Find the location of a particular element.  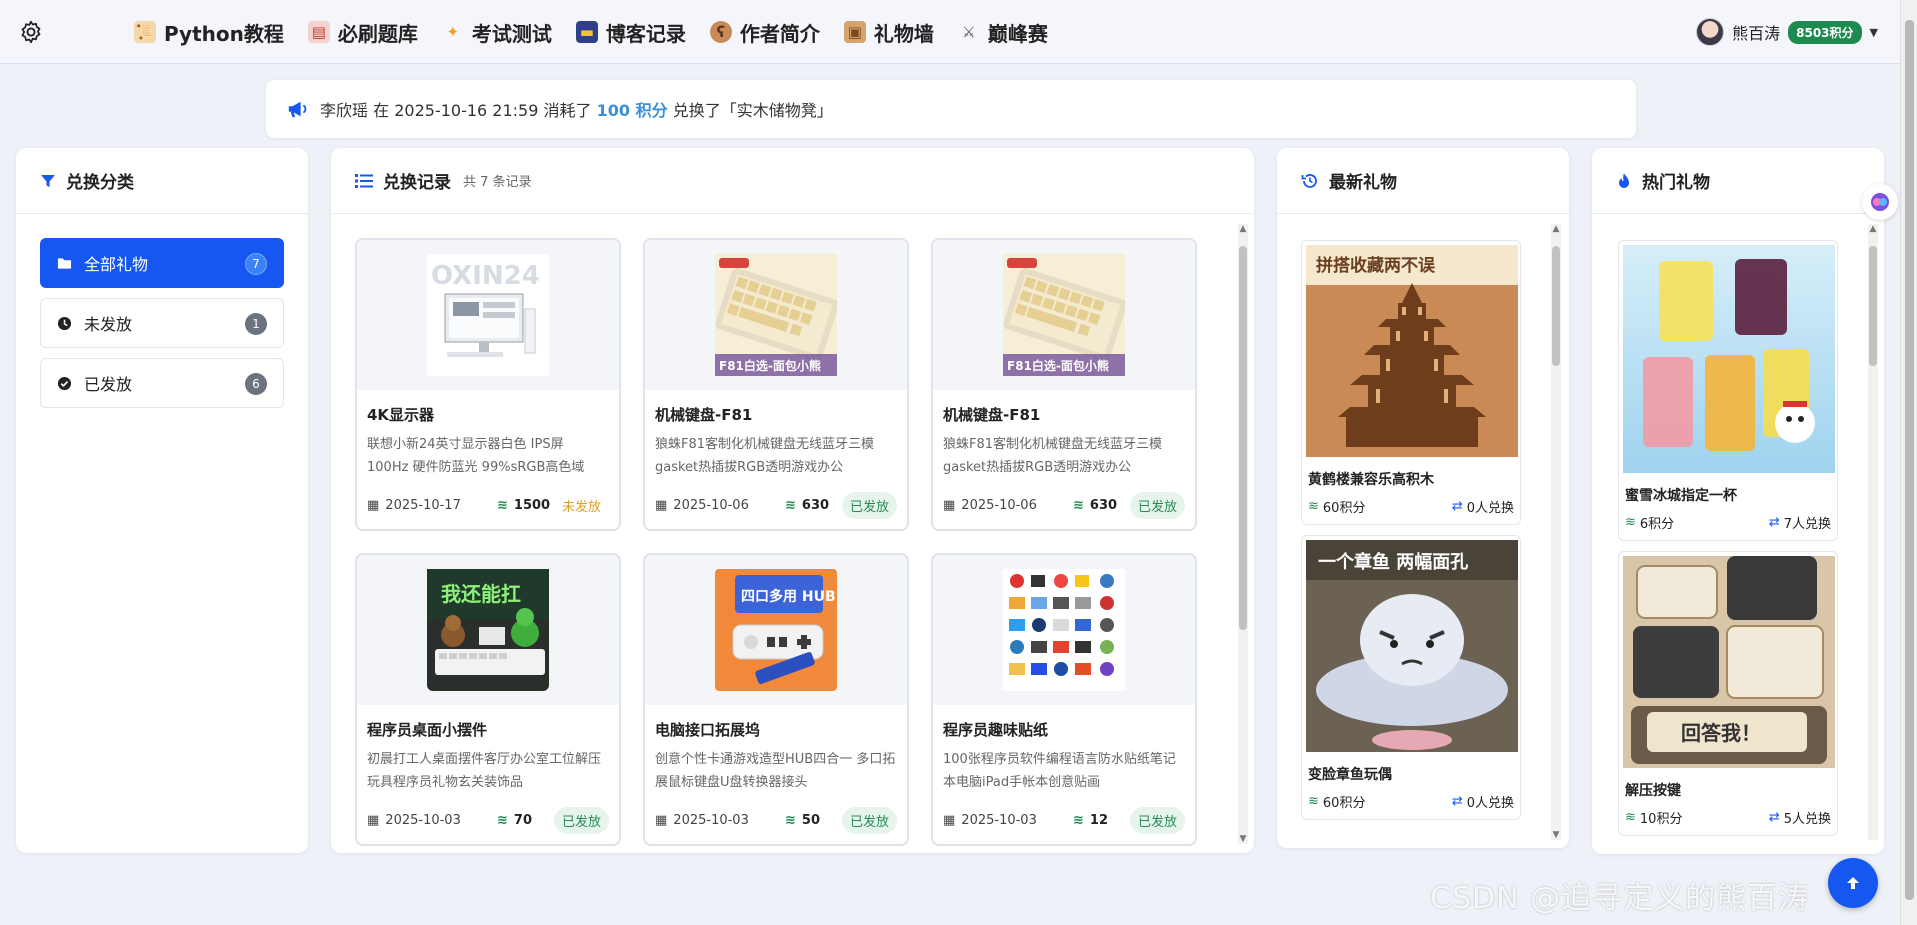

nav-item-question-bank: ▤ 必刷题库 is located at coordinates (362, 32).